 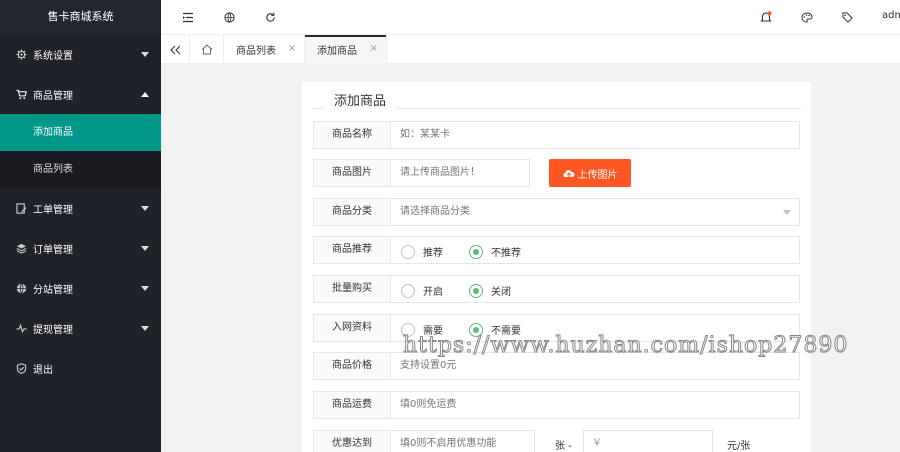 I want to click on sidebar-item-label: 系统设置, so click(x=53, y=56).